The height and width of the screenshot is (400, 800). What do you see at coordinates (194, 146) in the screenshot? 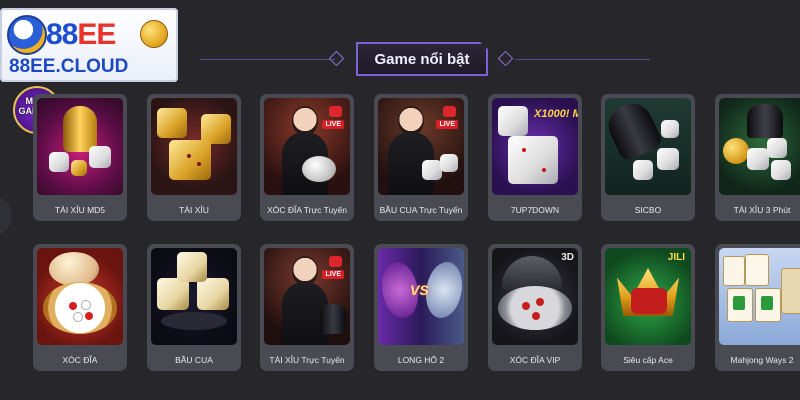
I see `gold-dice-icon` at bounding box center [194, 146].